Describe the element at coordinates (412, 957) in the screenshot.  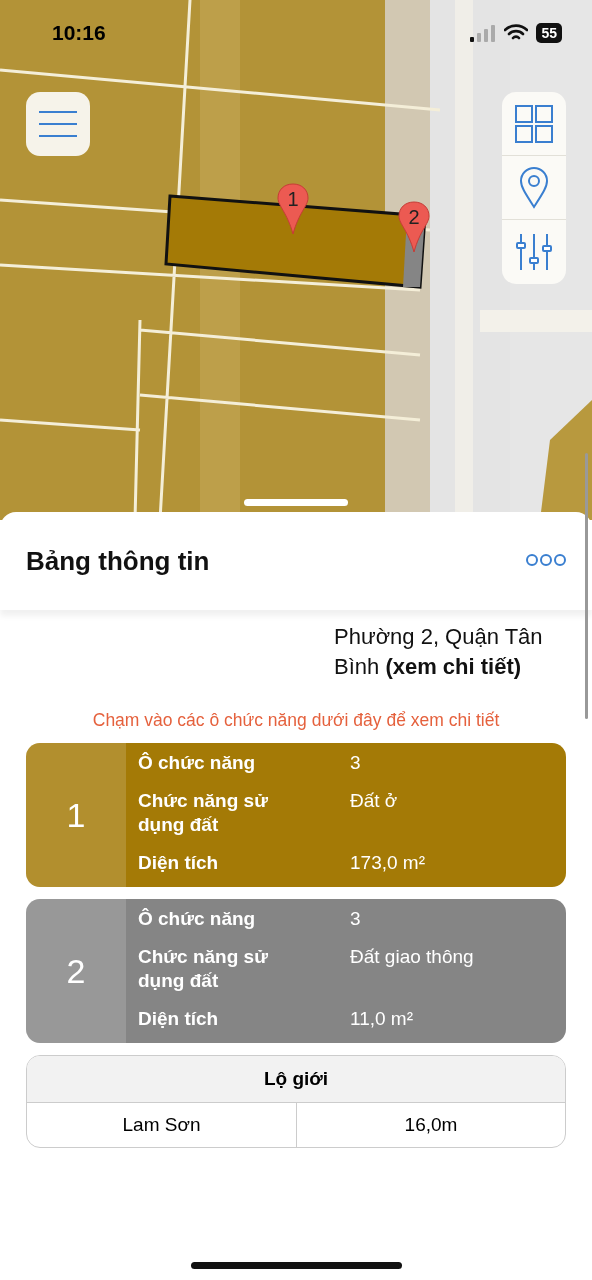
I see `field-value: Đất giao thông` at that location.